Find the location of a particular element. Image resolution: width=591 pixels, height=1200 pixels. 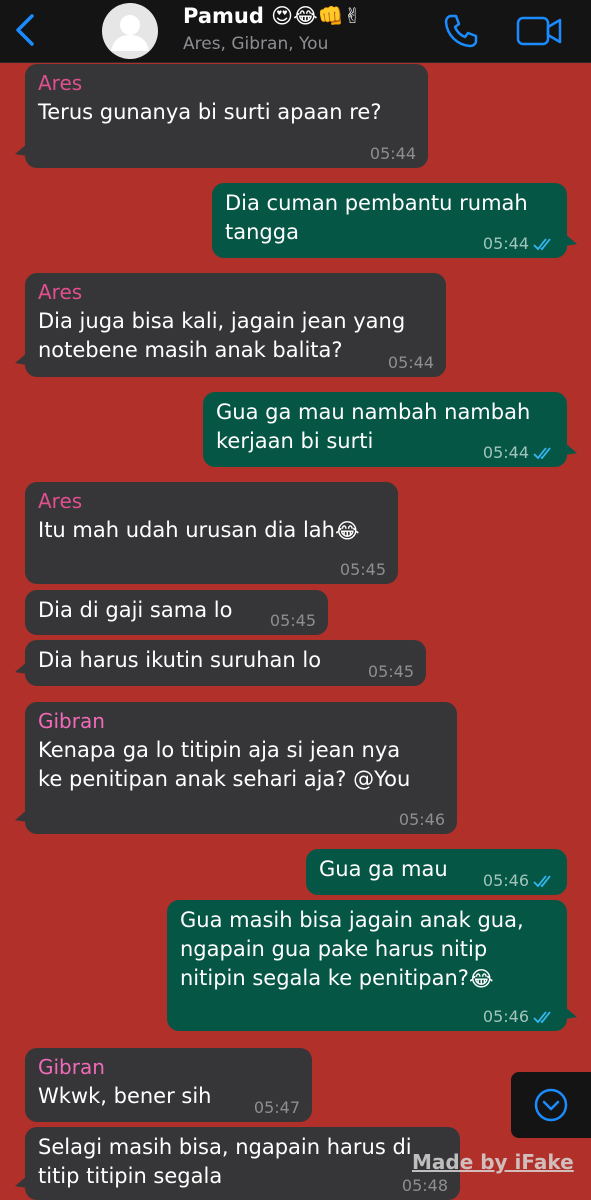

incoming-message: Ares Itu mah udah urusan dia lah😂 05:45 is located at coordinates (211, 533).